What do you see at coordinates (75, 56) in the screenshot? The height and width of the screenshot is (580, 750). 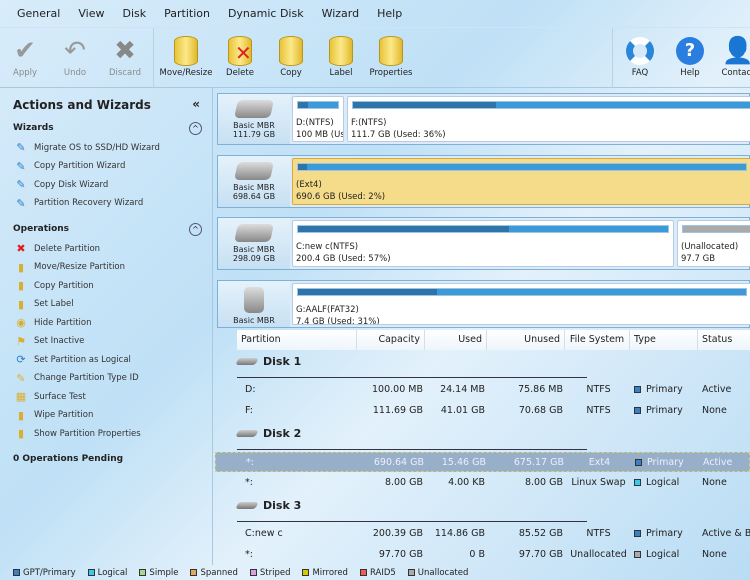 I see `undo-button: ↶ Undo` at bounding box center [75, 56].